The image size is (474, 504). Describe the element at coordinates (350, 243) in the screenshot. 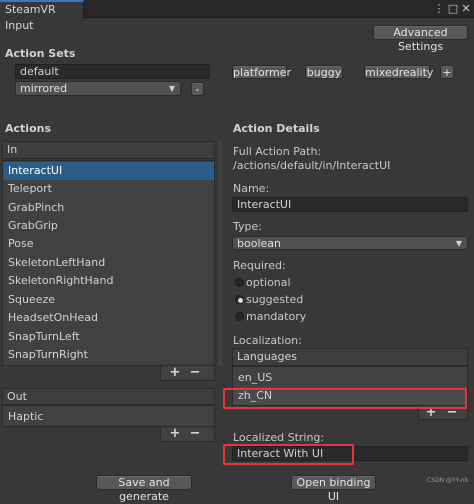

I see `action-type-dropdown: boolean ▼` at that location.